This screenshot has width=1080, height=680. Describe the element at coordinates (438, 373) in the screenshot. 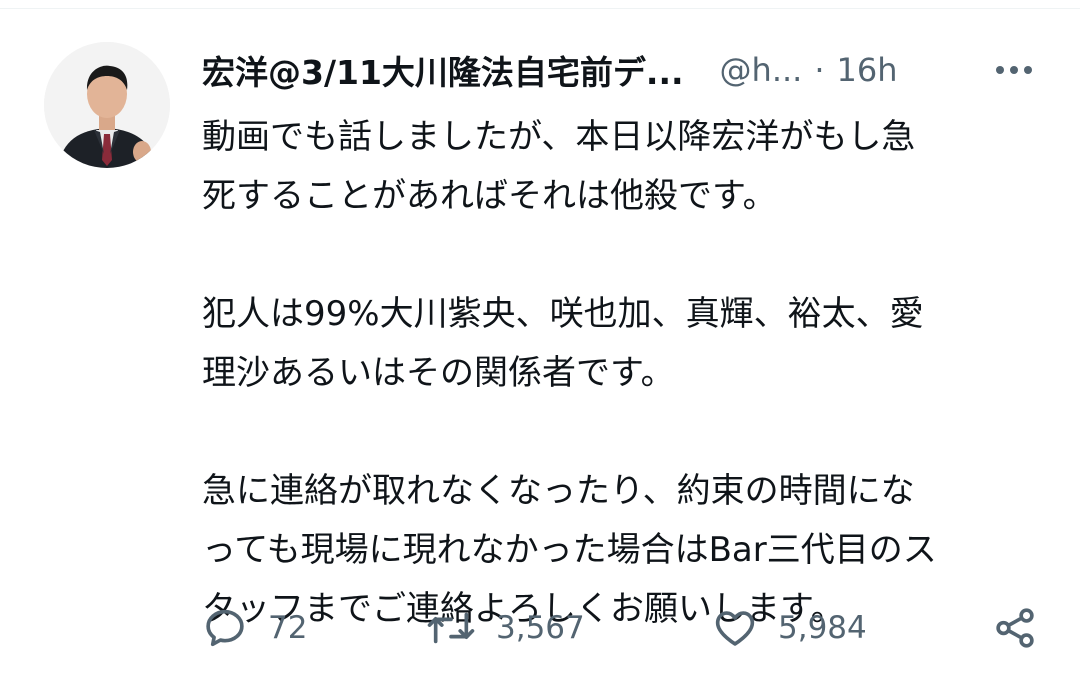

I see `tweet-line: 理沙あるいはその関係者です。` at that location.